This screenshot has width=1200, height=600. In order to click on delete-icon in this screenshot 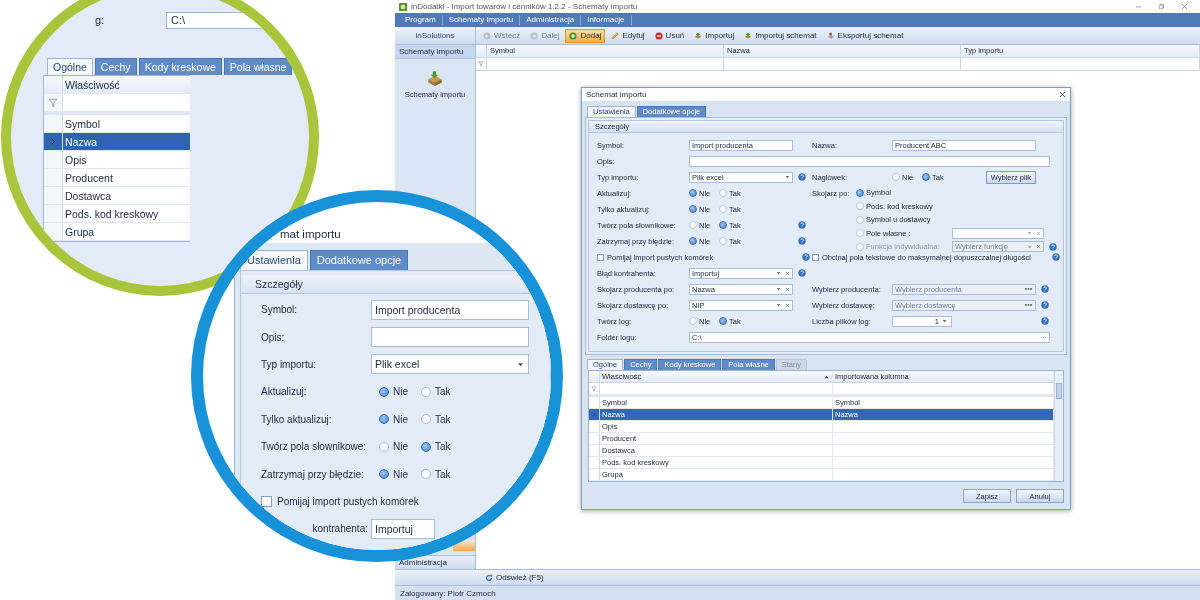, I will do `click(658, 35)`.